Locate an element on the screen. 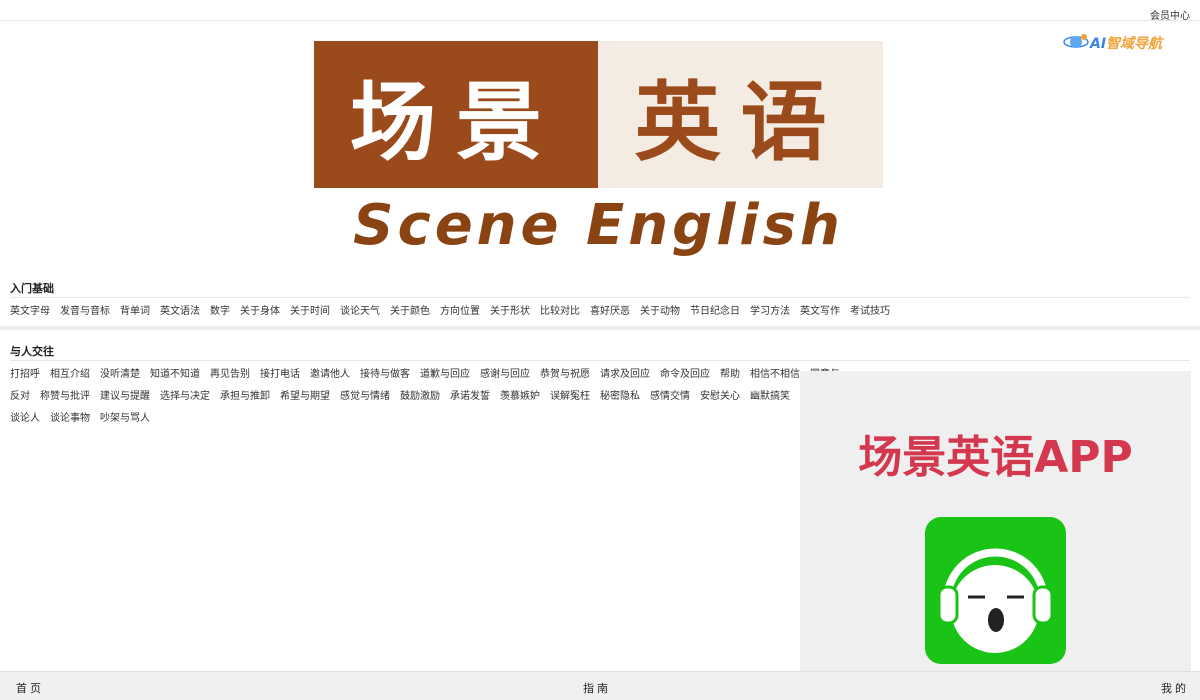  topic-link: 道歉与回应 is located at coordinates (445, 374).